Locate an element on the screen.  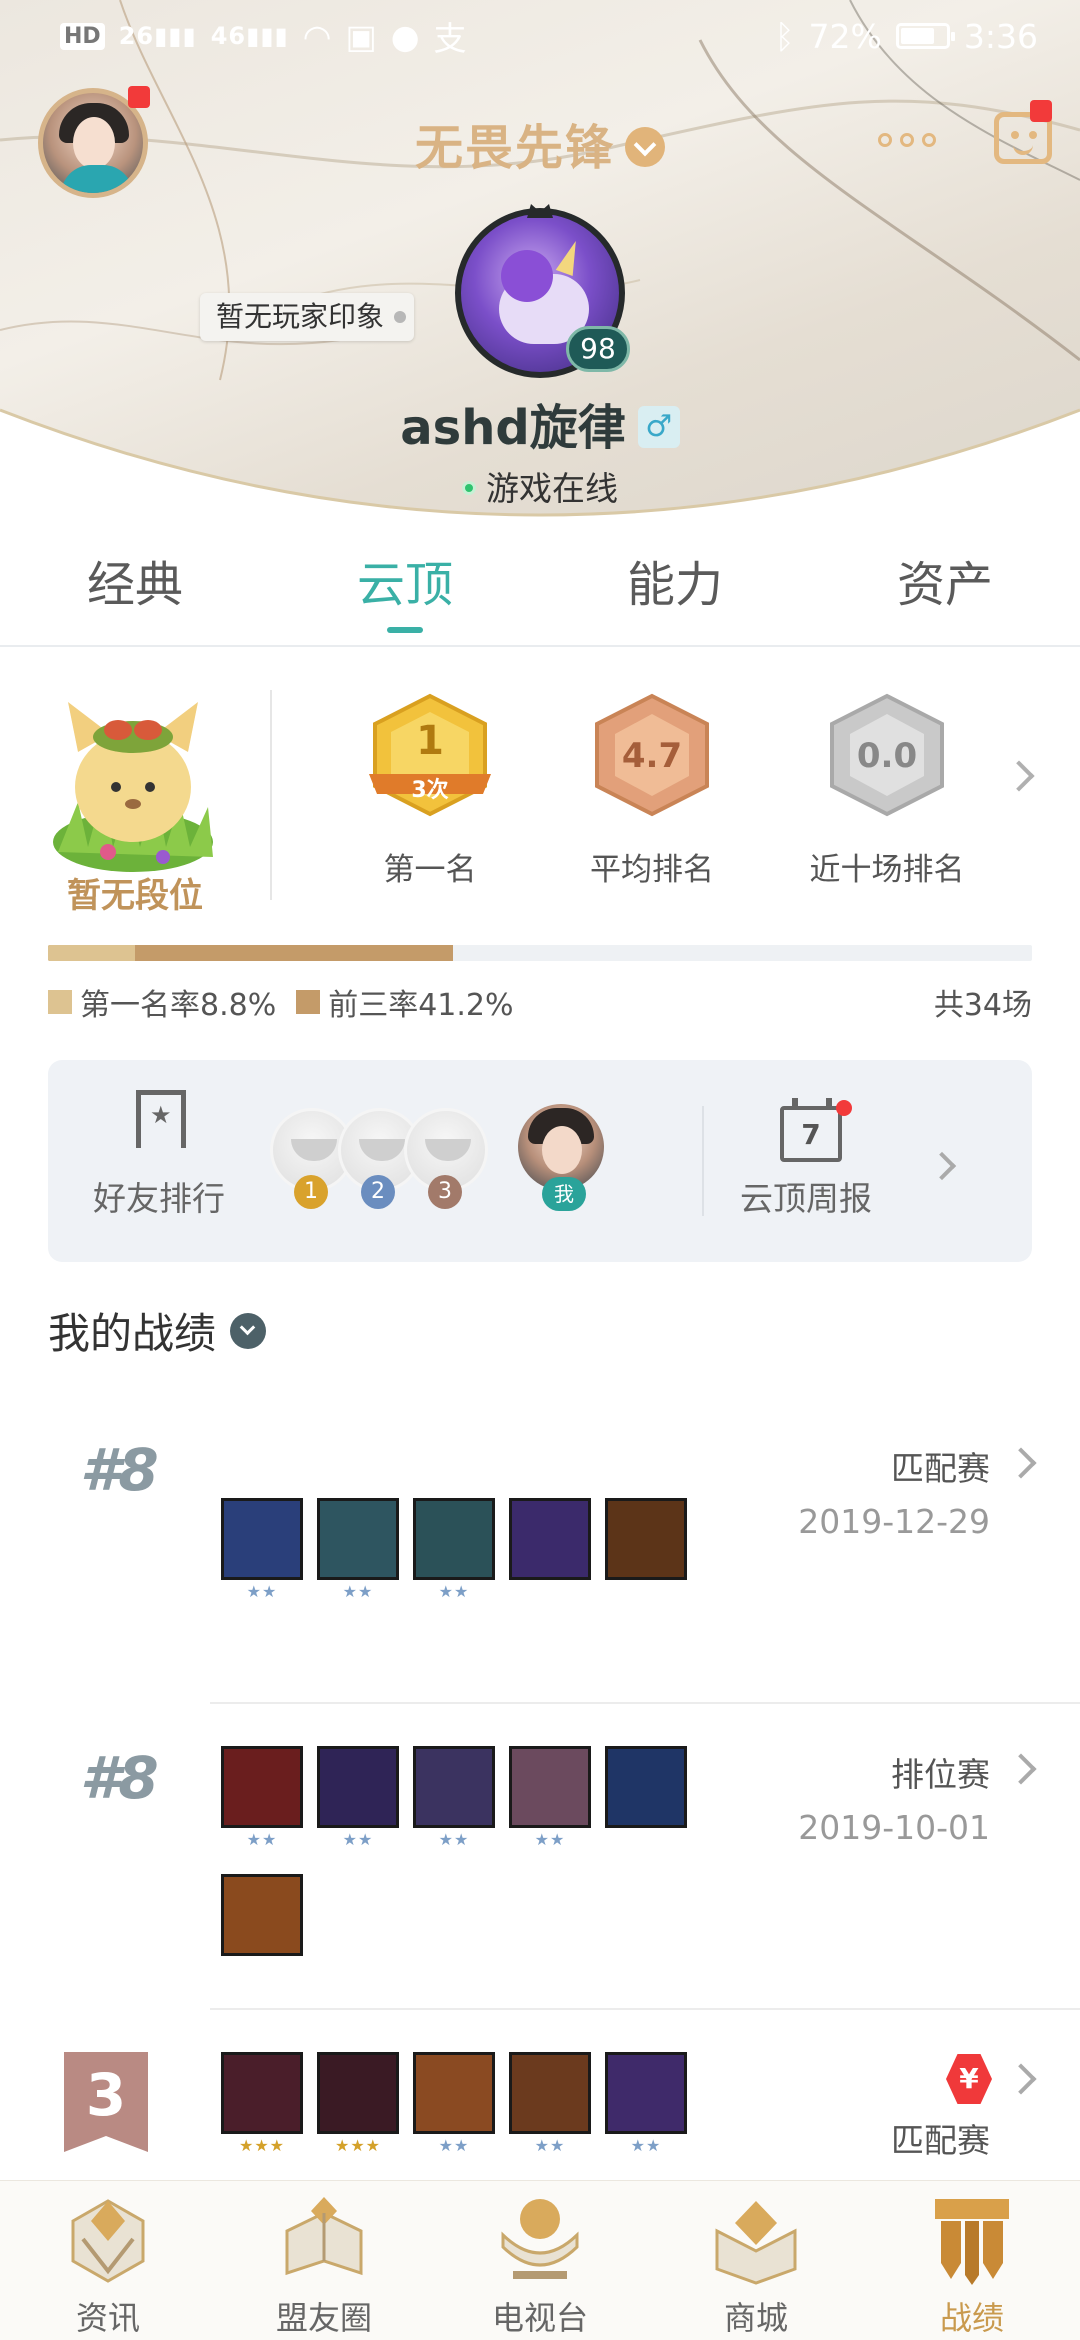
tab-ability: 能力 is located at coordinates (675, 592).